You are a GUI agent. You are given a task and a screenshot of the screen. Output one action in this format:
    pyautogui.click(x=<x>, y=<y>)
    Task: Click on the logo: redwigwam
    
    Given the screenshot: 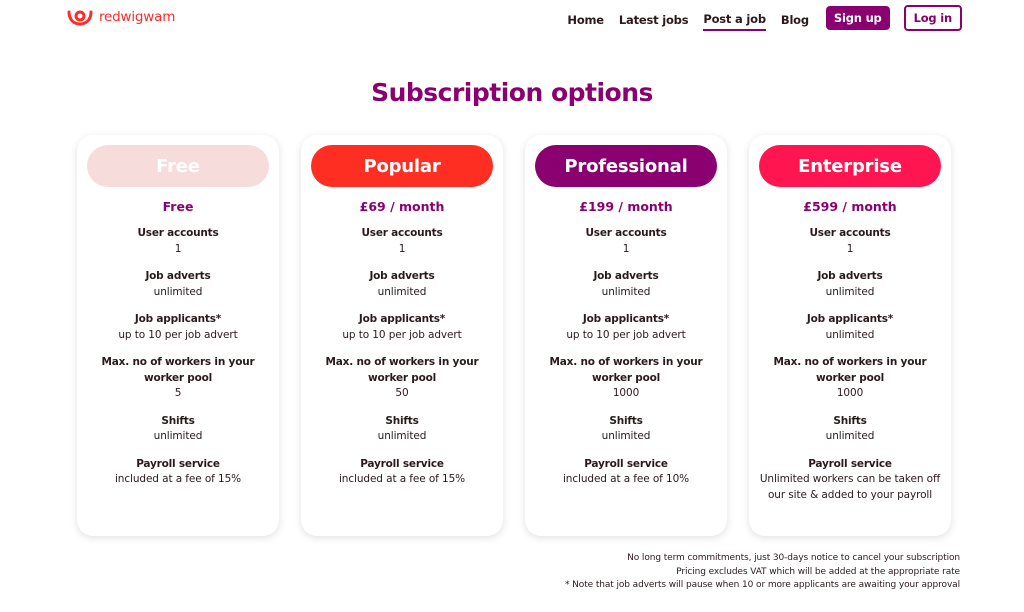 What is the action you would take?
    pyautogui.click(x=121, y=17)
    